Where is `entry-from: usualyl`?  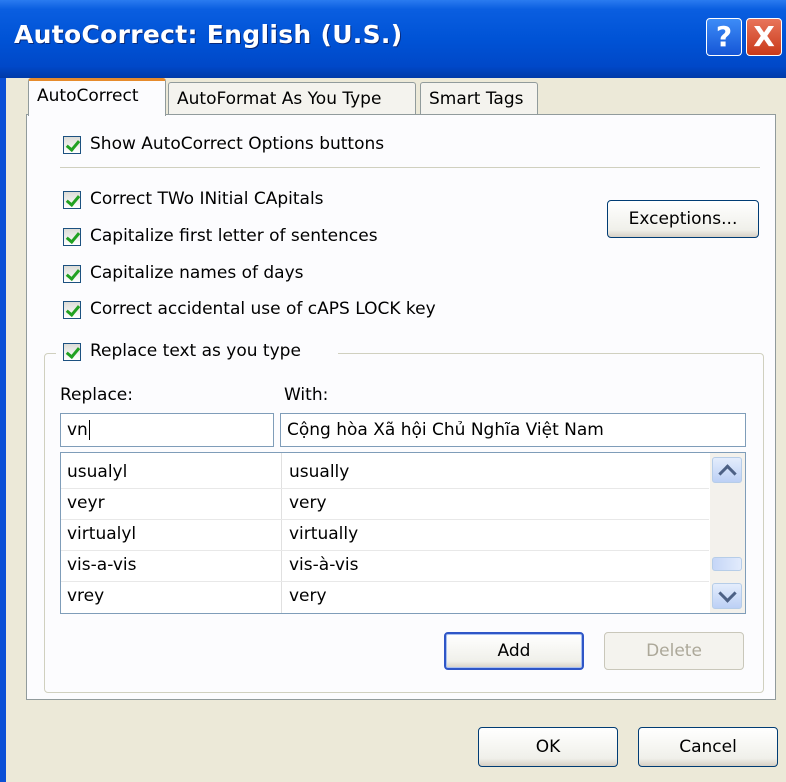 entry-from: usualyl is located at coordinates (97, 472).